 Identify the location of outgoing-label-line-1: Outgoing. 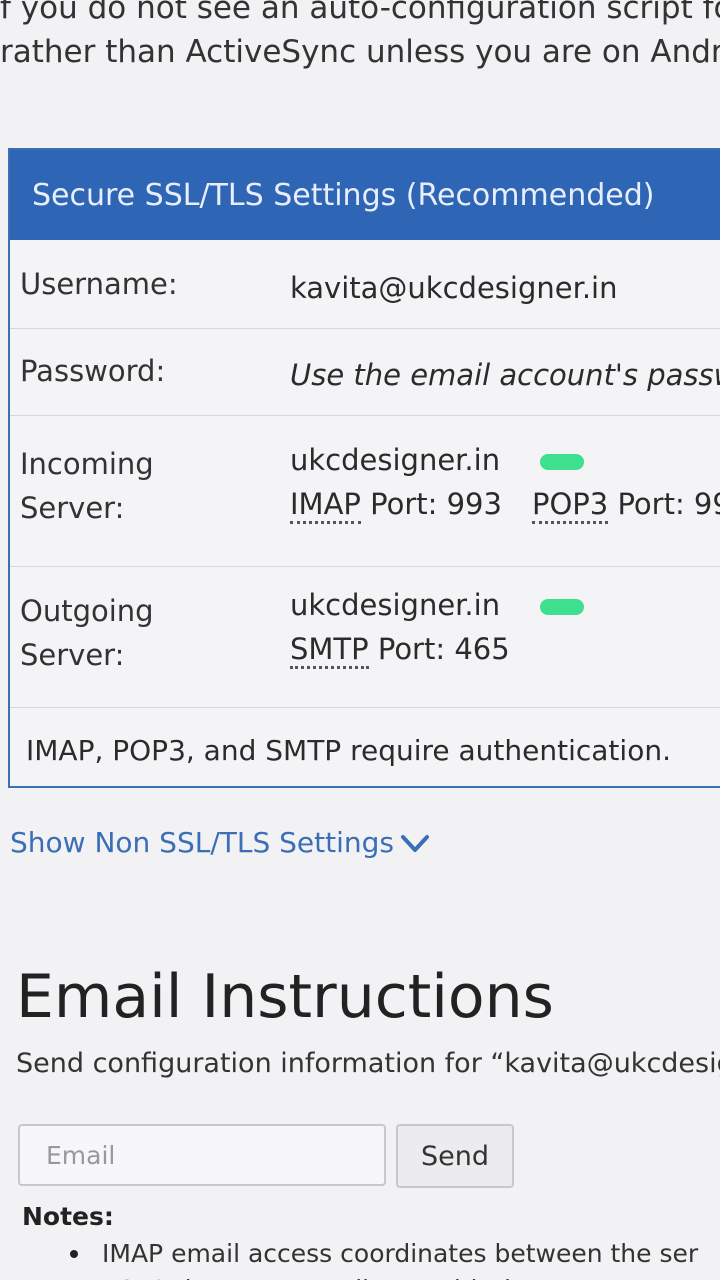
(87, 611).